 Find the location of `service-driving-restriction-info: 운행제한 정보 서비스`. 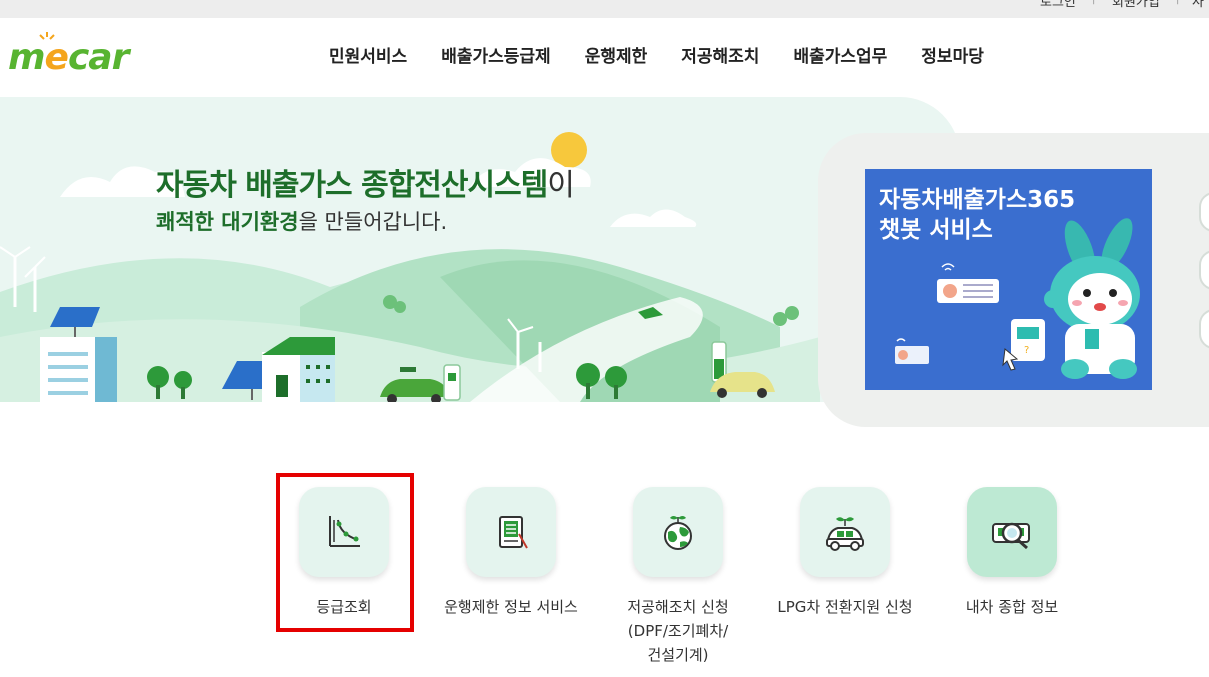

service-driving-restriction-info: 운행제한 정보 서비스 is located at coordinates (511, 553).